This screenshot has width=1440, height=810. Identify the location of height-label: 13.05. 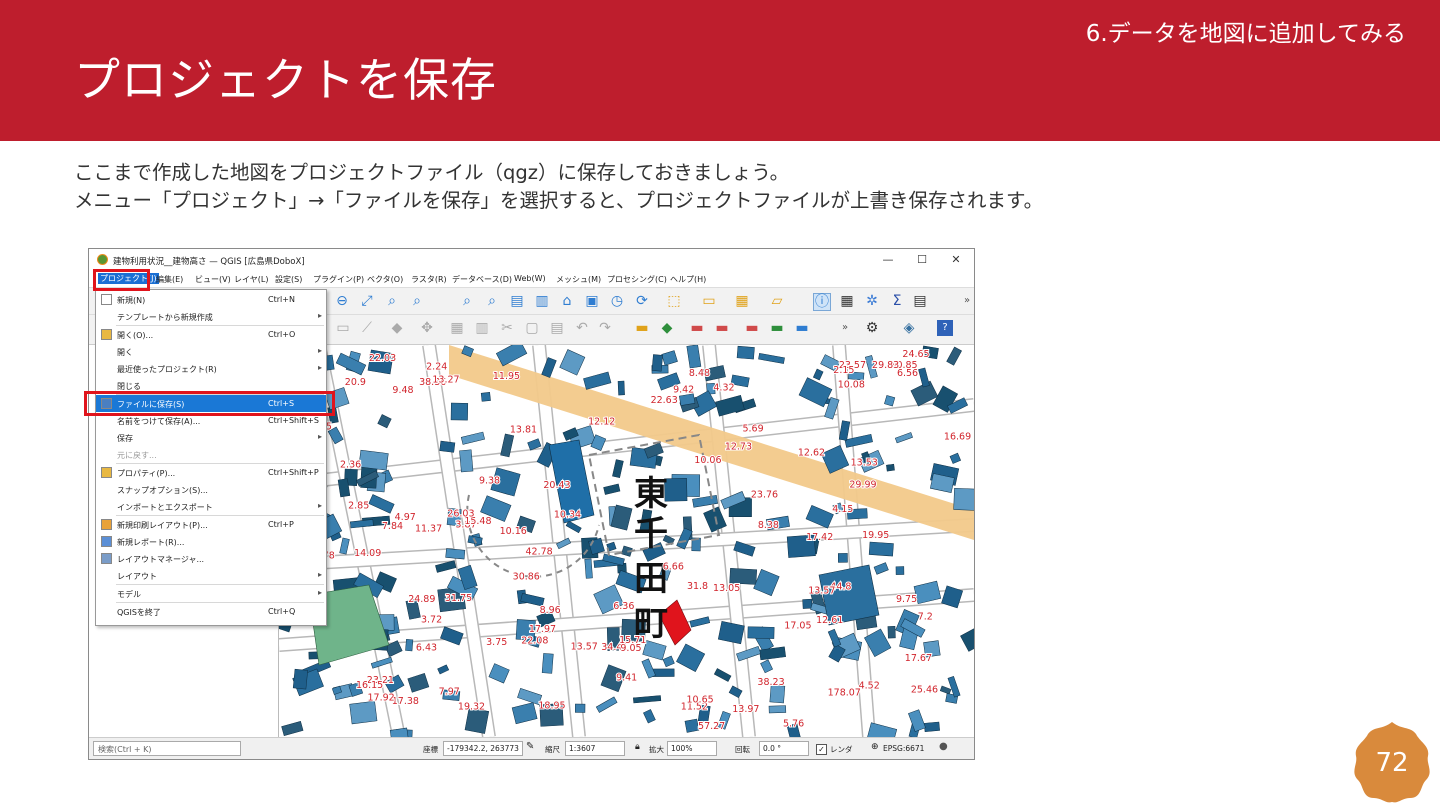
(726, 588).